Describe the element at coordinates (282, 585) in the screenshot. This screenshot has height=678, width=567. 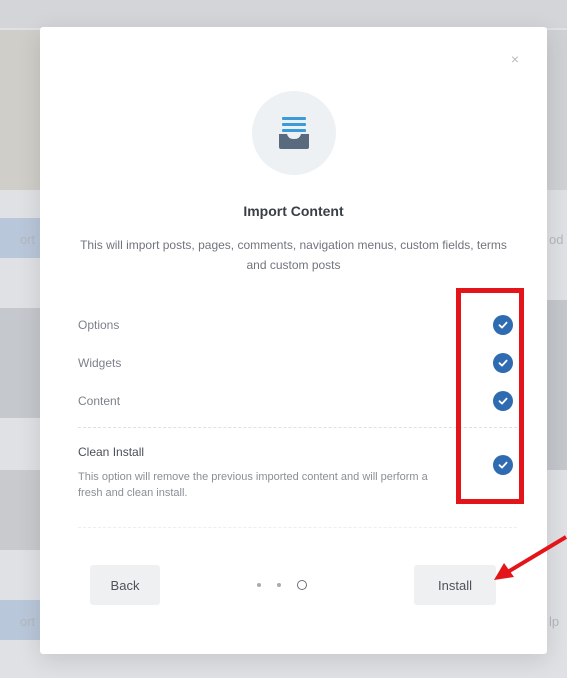
I see `step-indicator` at that location.